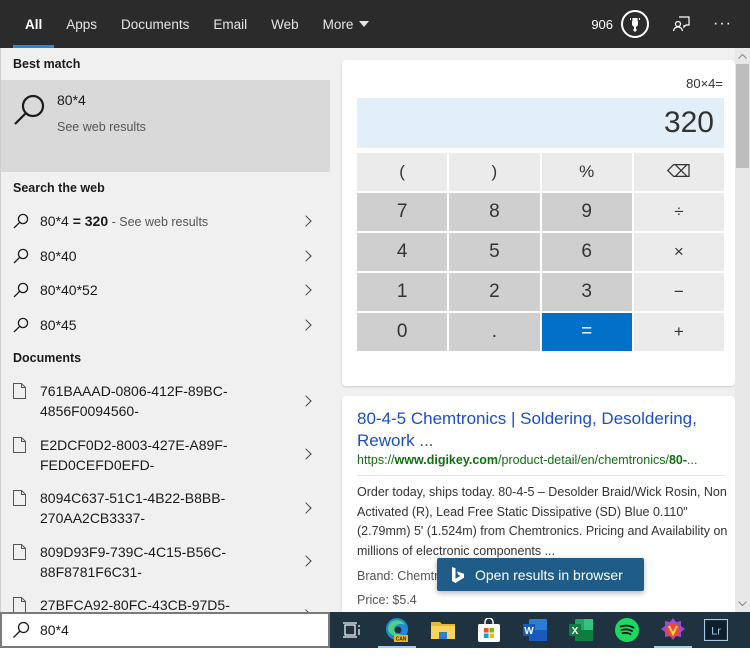 This screenshot has width=750, height=664. Describe the element at coordinates (540, 574) in the screenshot. I see `open-results-in-browser-button: Open results in browser` at that location.